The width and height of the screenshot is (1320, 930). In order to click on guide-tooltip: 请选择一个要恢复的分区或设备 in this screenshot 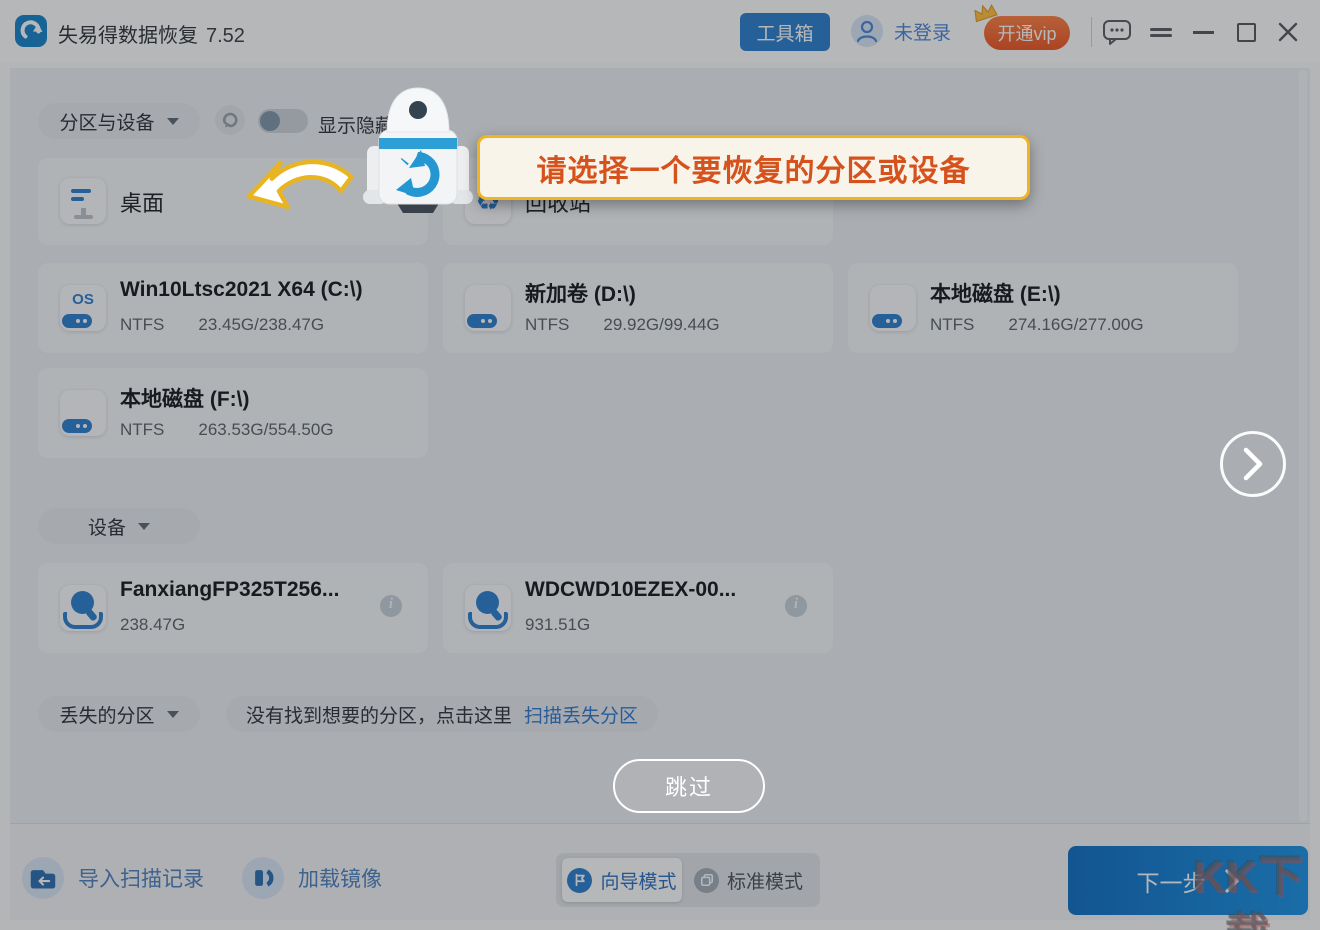, I will do `click(753, 167)`.